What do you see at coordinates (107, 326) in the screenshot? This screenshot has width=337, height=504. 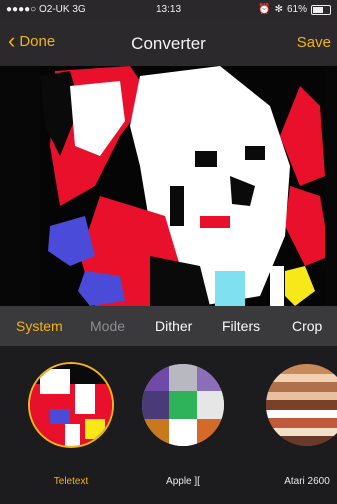 I see `tab-mode: Mode` at bounding box center [107, 326].